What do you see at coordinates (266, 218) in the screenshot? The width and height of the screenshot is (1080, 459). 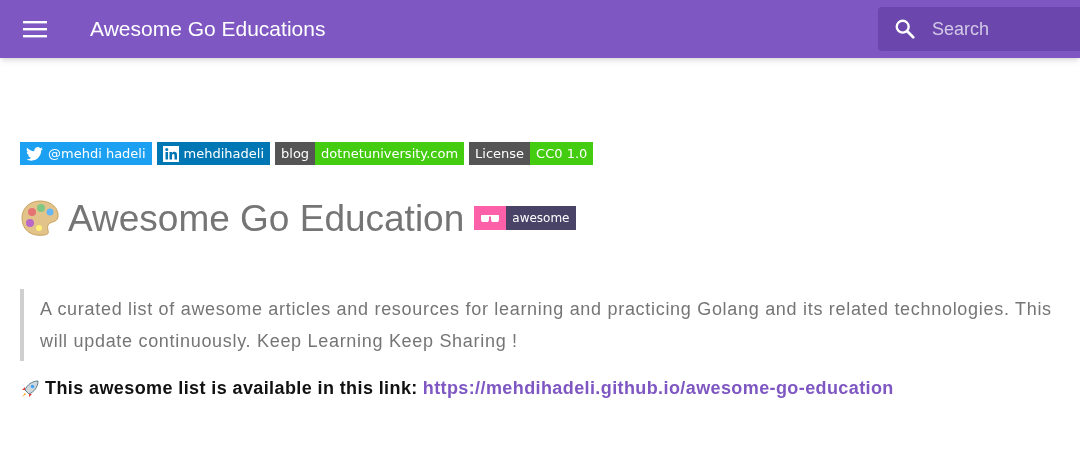 I see `page-heading: Awesome Go Education` at bounding box center [266, 218].